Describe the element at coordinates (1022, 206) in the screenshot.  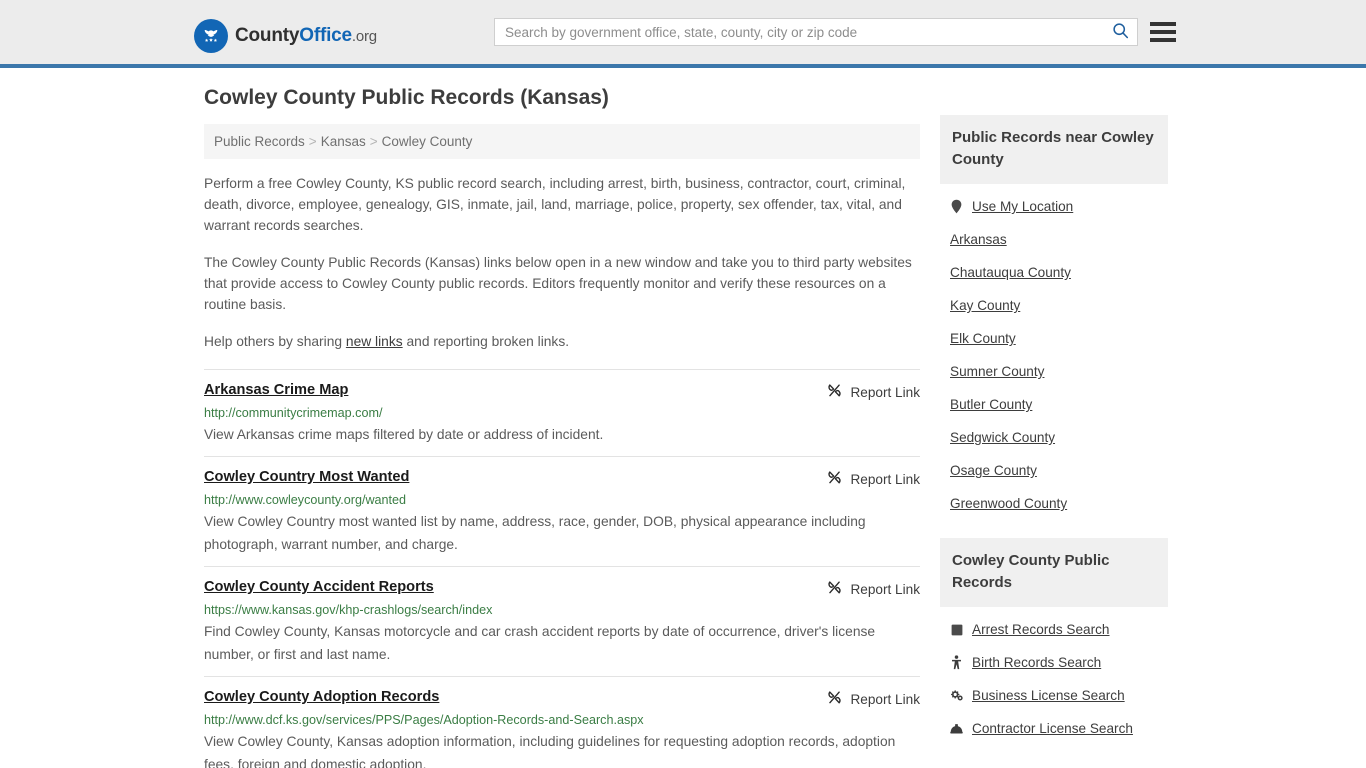
I see `sidebar-nearby-link: Use My Location` at that location.